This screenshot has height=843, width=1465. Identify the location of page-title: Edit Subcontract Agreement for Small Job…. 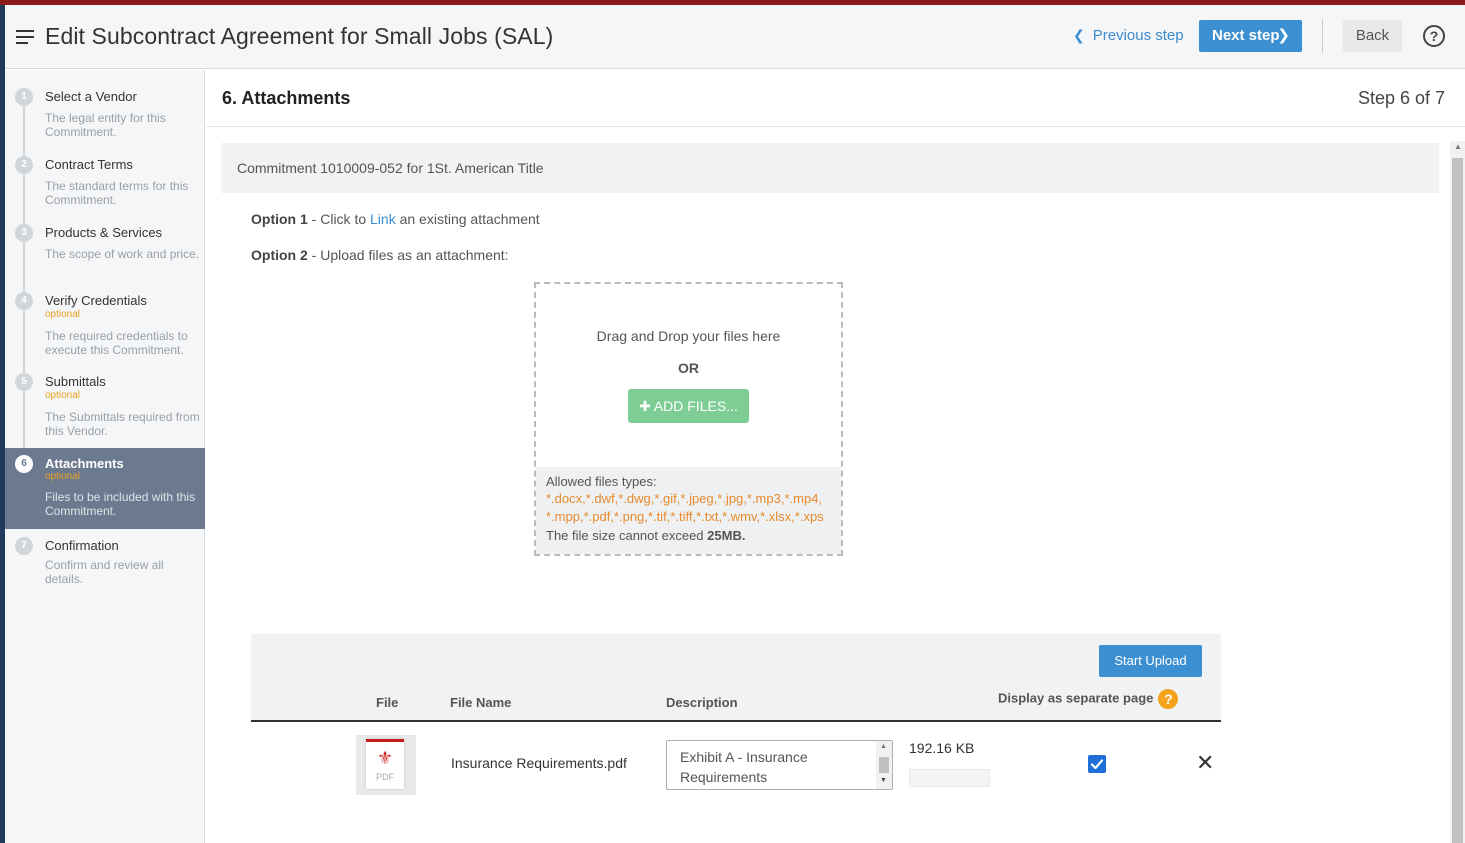
(299, 36).